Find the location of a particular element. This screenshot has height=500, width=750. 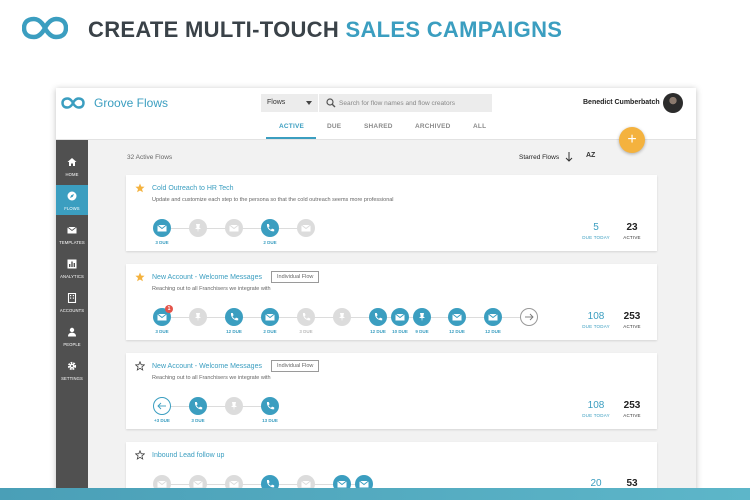

due-today-stat: 5 DUE TODAY is located at coordinates (596, 231).